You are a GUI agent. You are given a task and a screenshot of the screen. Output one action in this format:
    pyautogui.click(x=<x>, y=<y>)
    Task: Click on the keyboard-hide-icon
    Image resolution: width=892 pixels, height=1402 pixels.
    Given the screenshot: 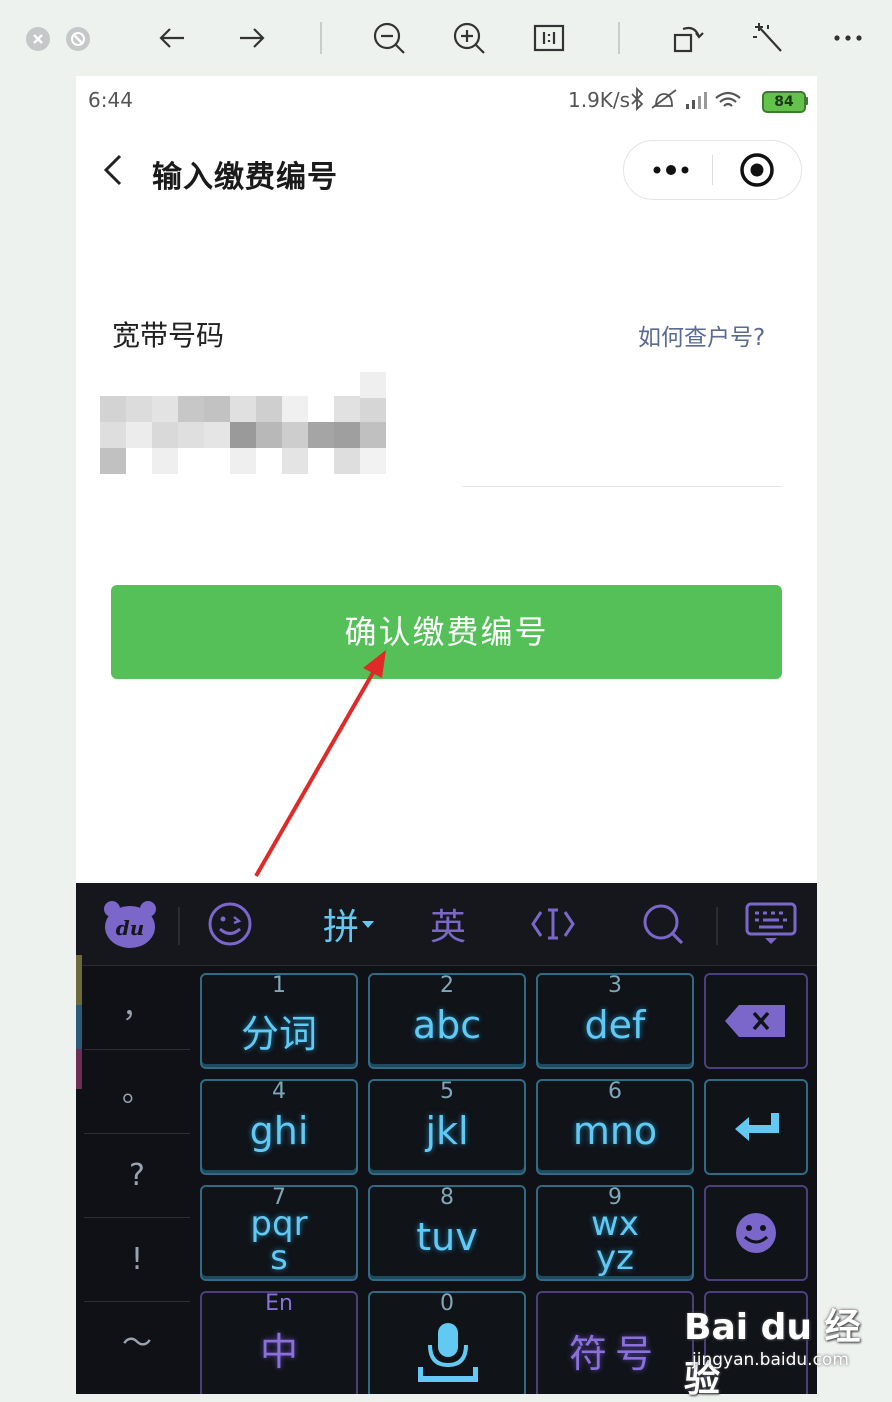 What is the action you would take?
    pyautogui.click(x=771, y=924)
    